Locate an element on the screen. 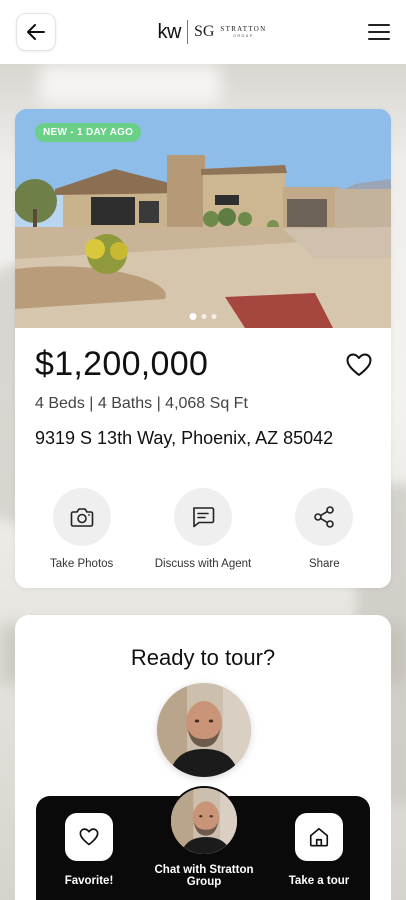  tour-title: Ready to tour? is located at coordinates (203, 657).